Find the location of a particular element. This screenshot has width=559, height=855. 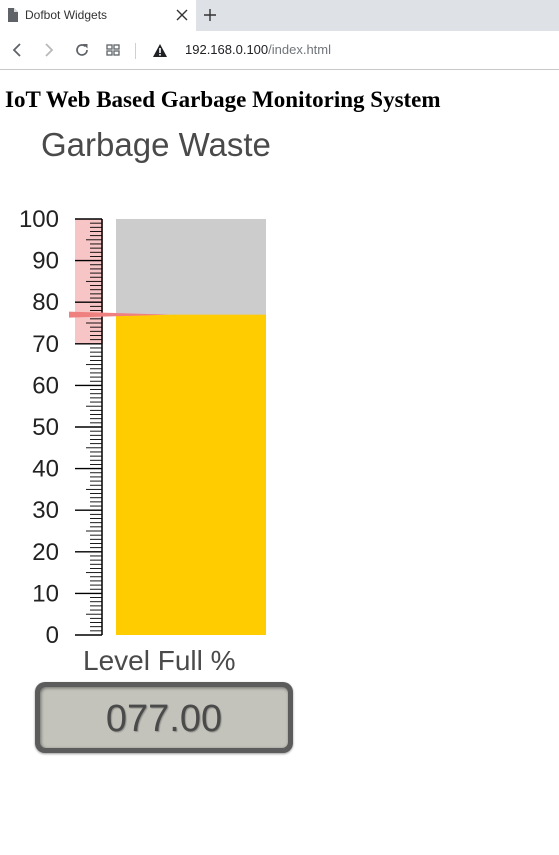

tick-label: 90 is located at coordinates (45, 261).